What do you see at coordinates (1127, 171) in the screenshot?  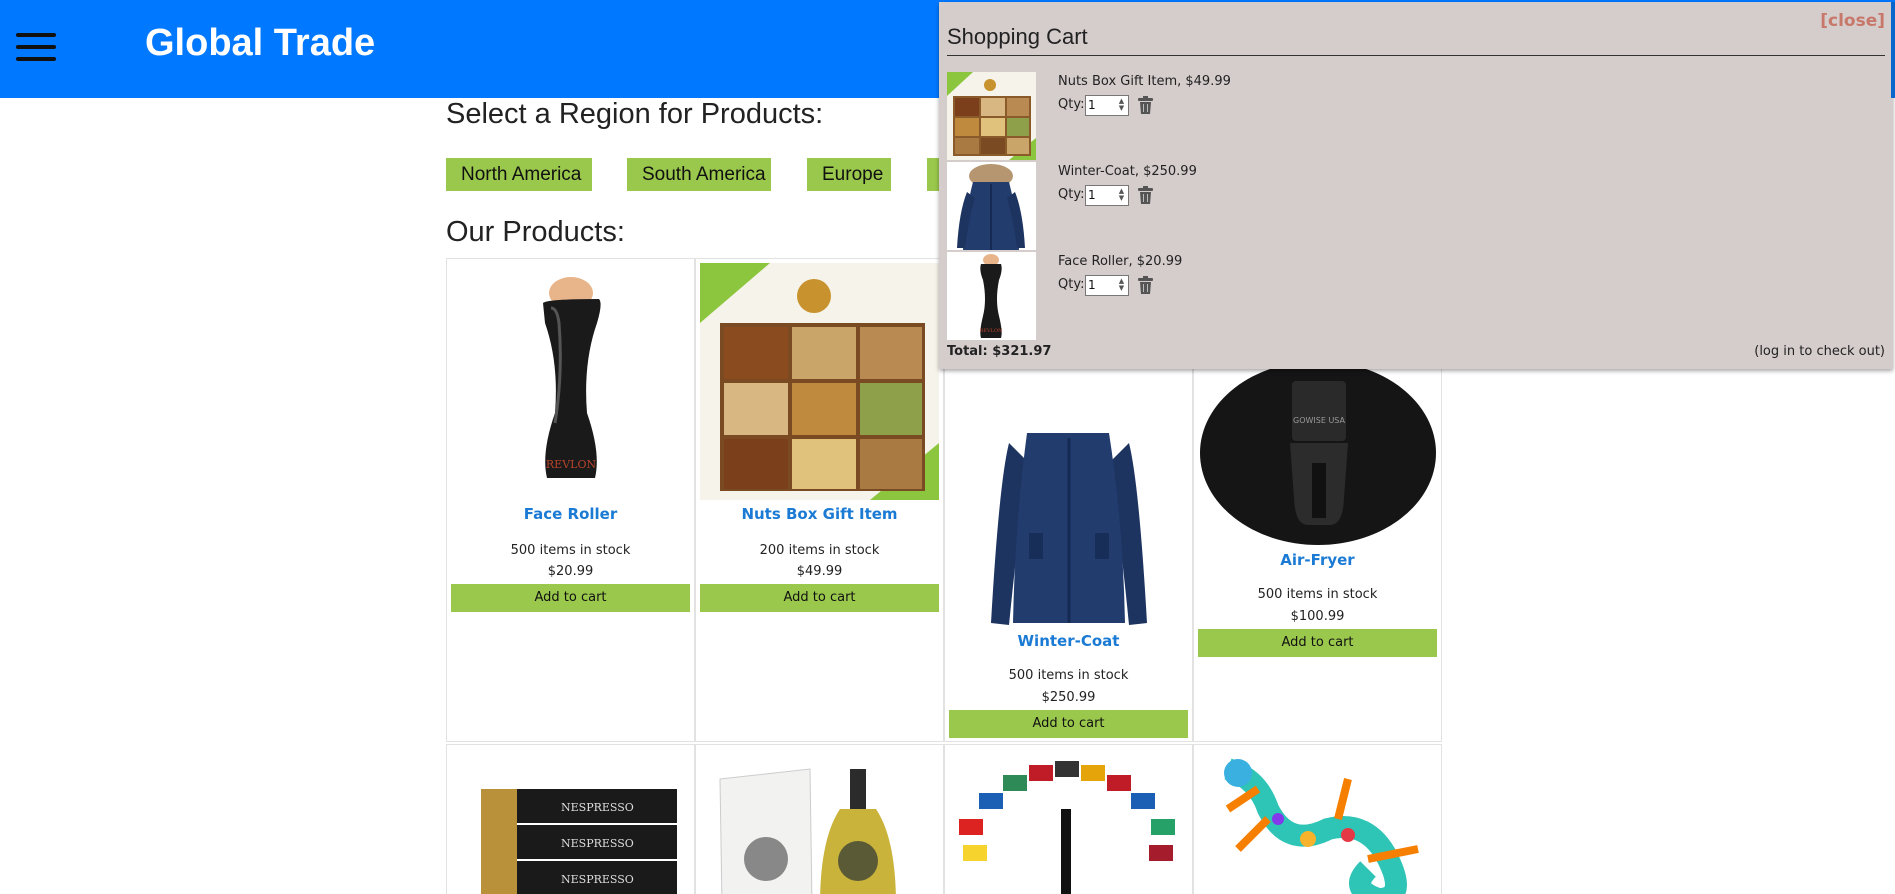 I see `cart-item-label: Winter-Coat, $250.99` at bounding box center [1127, 171].